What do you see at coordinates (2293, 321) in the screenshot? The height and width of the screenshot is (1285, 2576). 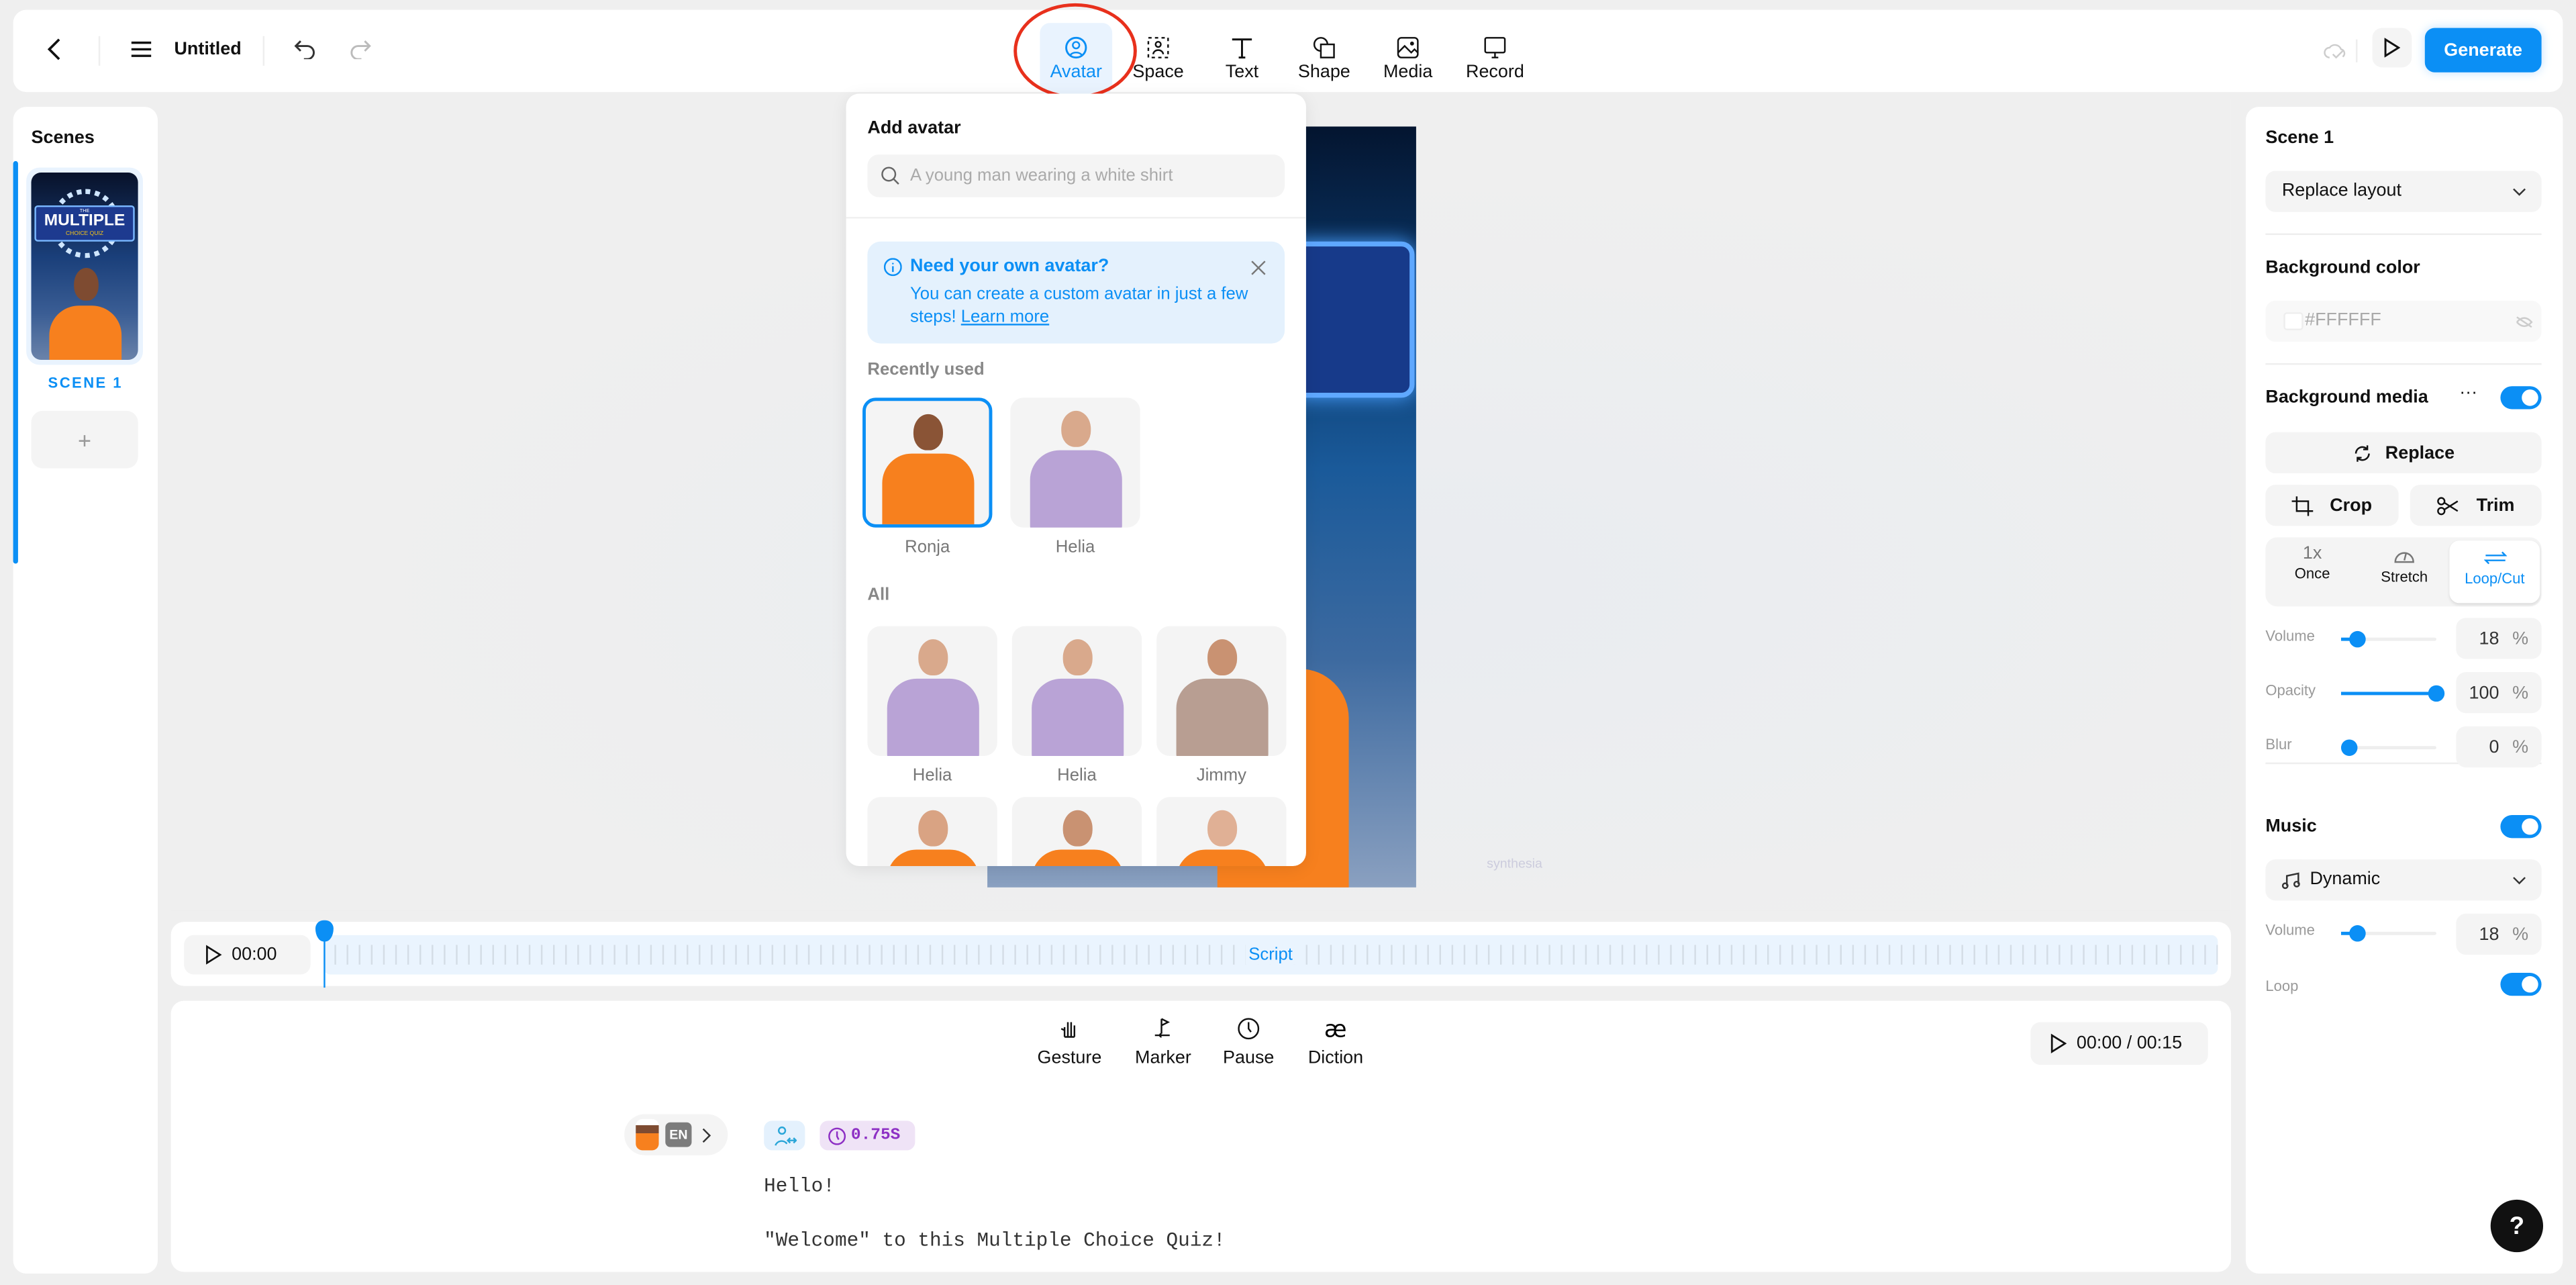 I see `color-swatch` at bounding box center [2293, 321].